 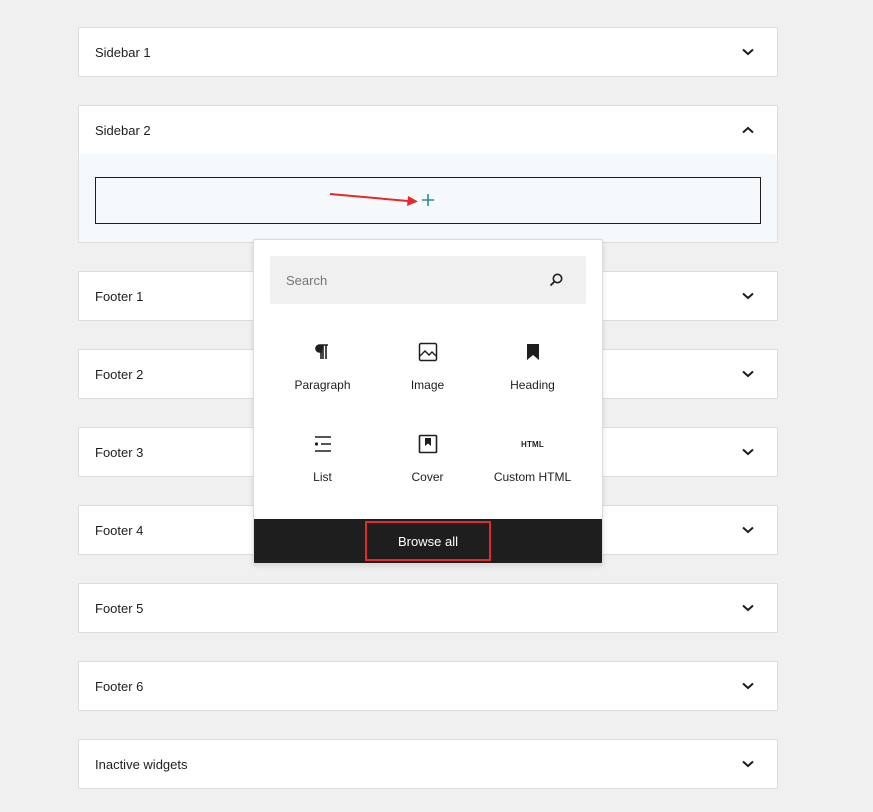 I want to click on block-label: Heading, so click(x=532, y=385).